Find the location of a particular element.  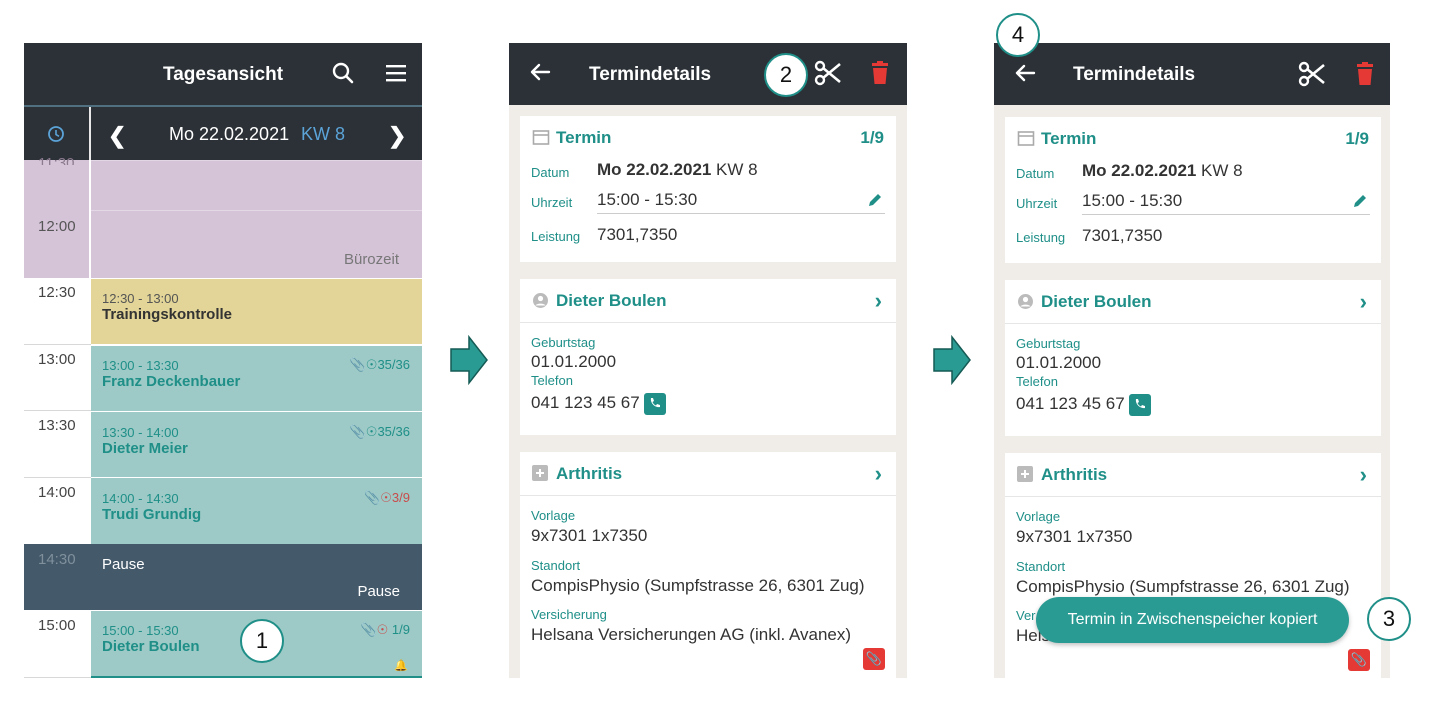

appointment-trudi-grundig: 14:00 - 14:30 Trudi Grundig 📎☉3/9 is located at coordinates (256, 510).